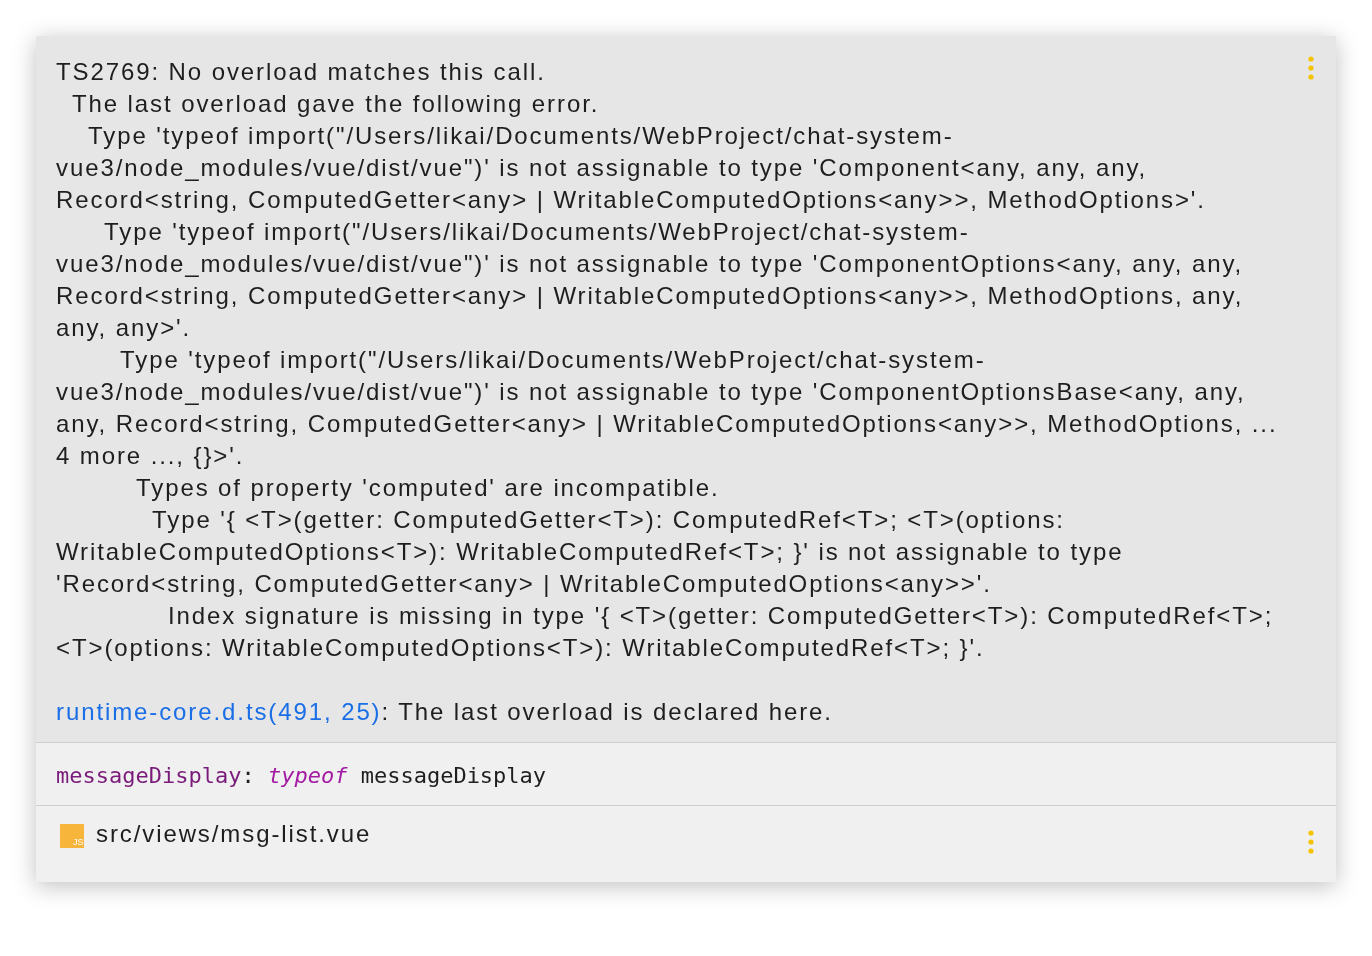 This screenshot has height=956, width=1372. Describe the element at coordinates (650, 280) in the screenshot. I see `error-message-line: Type 'typeof import("/Users/likai/Documents/WebProject/chat-system-vue3/node_modules/vue/dist/vue")' is not assignable to type 'ComponentOptions<any, any, any, Record<string, ComputedGetter<any> | WritableComputedOptions<any>>, MethodOptions, any, any, any>'.` at that location.